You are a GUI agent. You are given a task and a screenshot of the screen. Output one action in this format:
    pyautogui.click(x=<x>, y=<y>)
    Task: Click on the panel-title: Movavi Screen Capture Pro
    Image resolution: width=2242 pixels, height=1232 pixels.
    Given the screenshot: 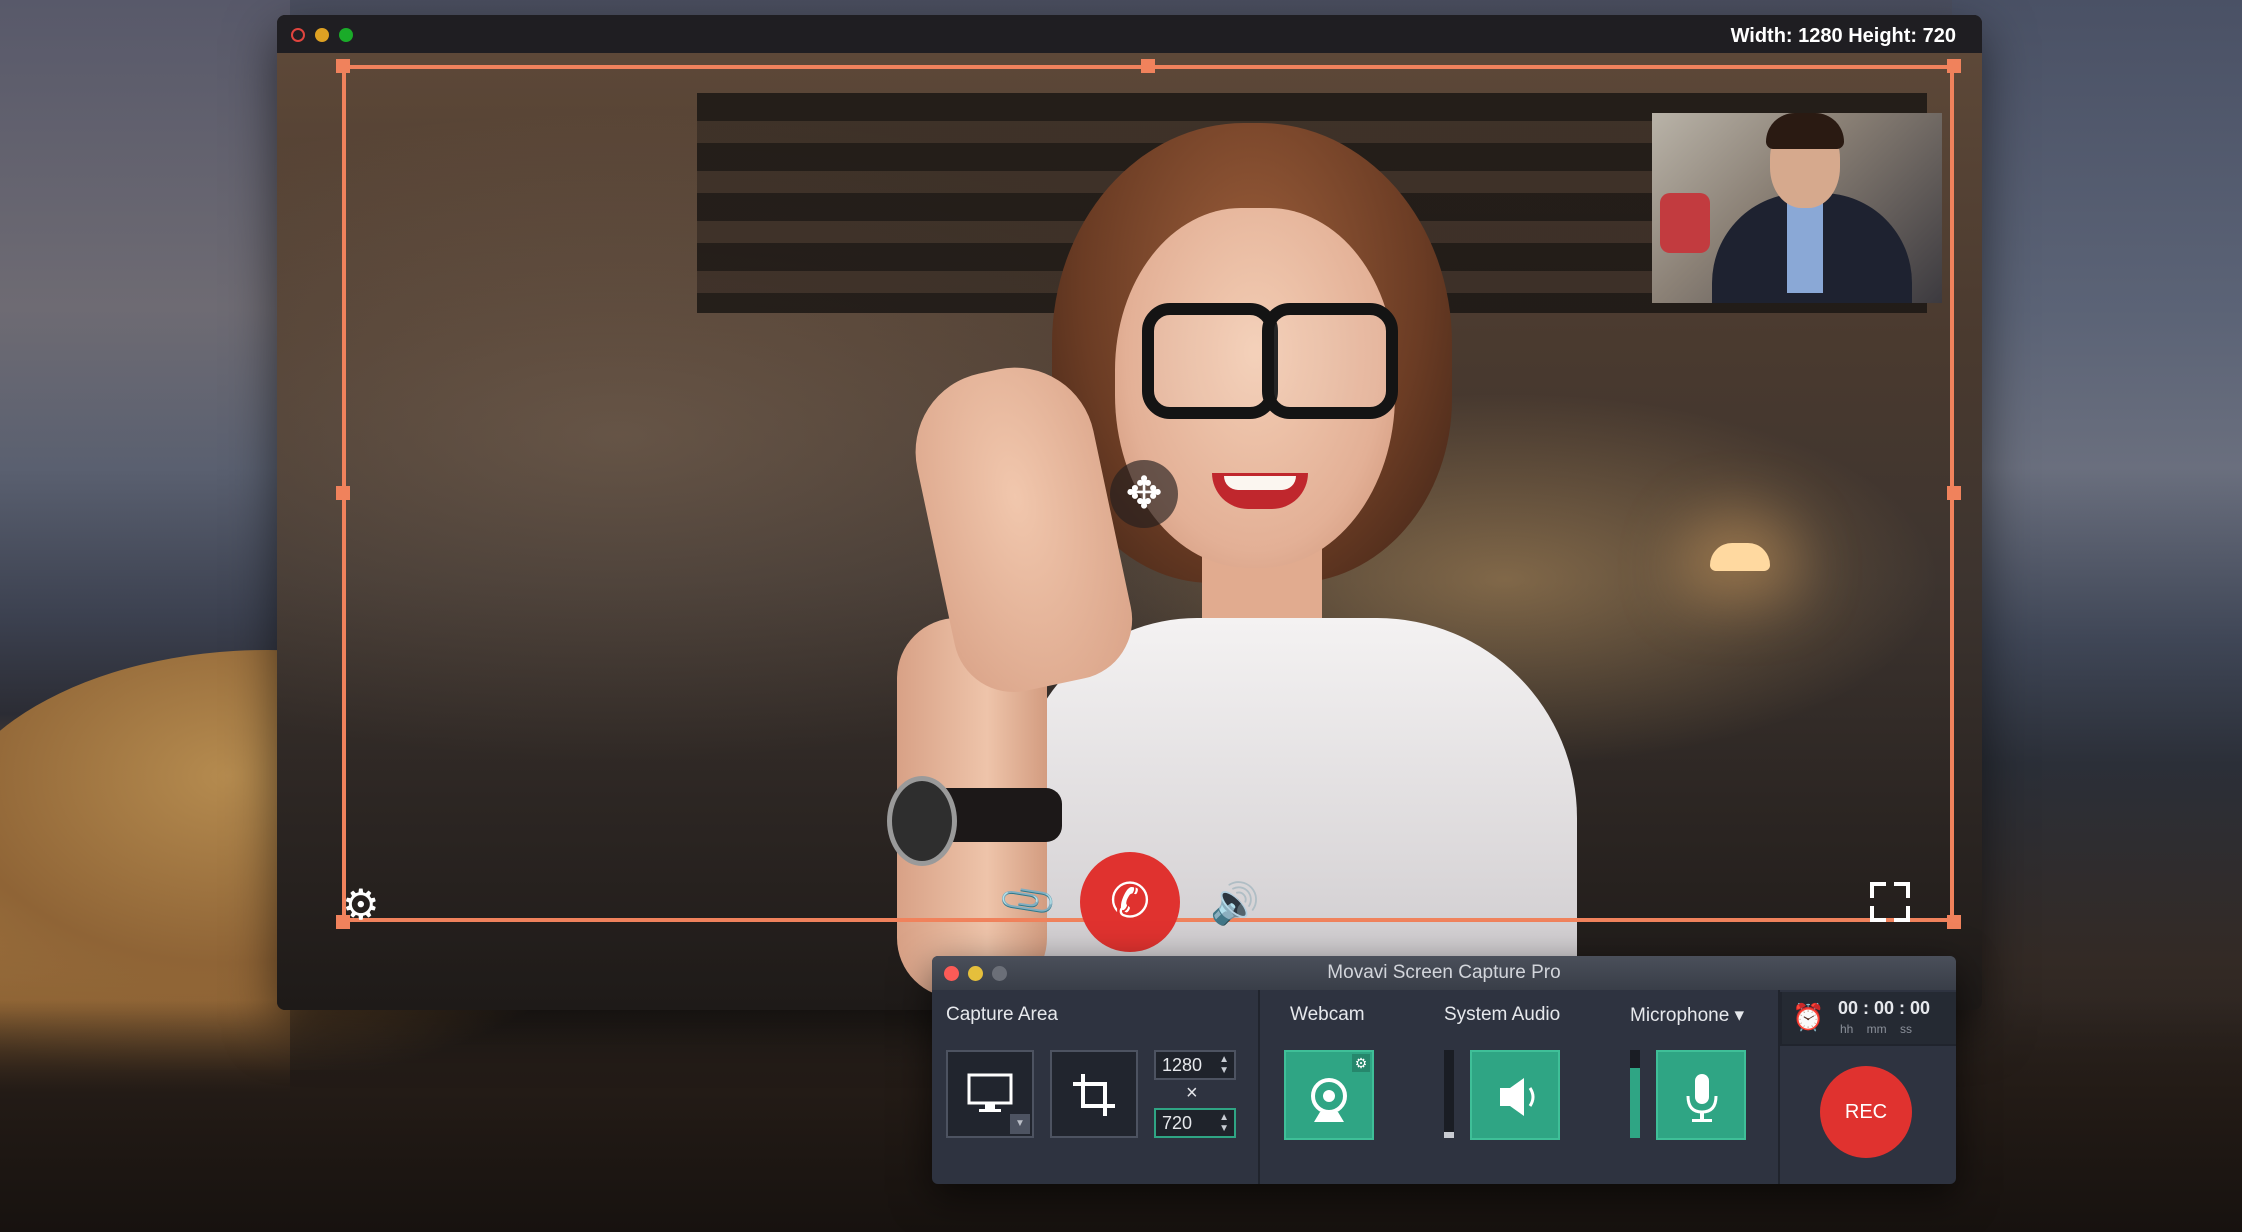 What is the action you would take?
    pyautogui.click(x=1444, y=972)
    